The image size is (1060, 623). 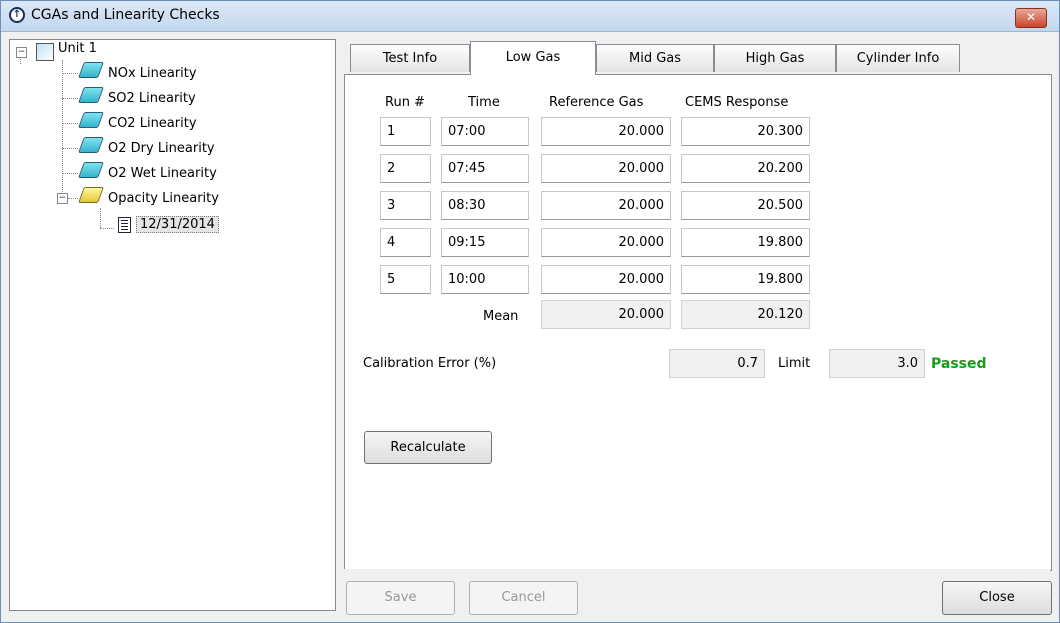 What do you see at coordinates (428, 447) in the screenshot?
I see `recalculate-button: Recalculate` at bounding box center [428, 447].